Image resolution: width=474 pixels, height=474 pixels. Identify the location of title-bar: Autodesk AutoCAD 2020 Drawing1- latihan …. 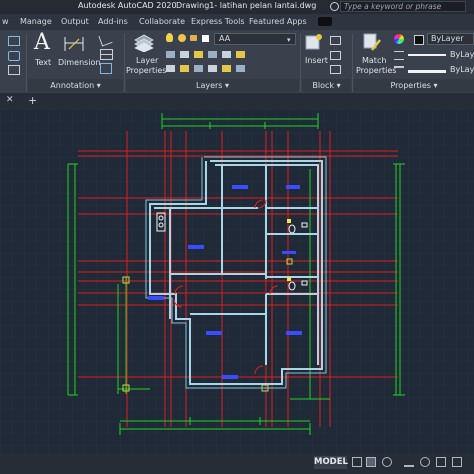
(237, 7).